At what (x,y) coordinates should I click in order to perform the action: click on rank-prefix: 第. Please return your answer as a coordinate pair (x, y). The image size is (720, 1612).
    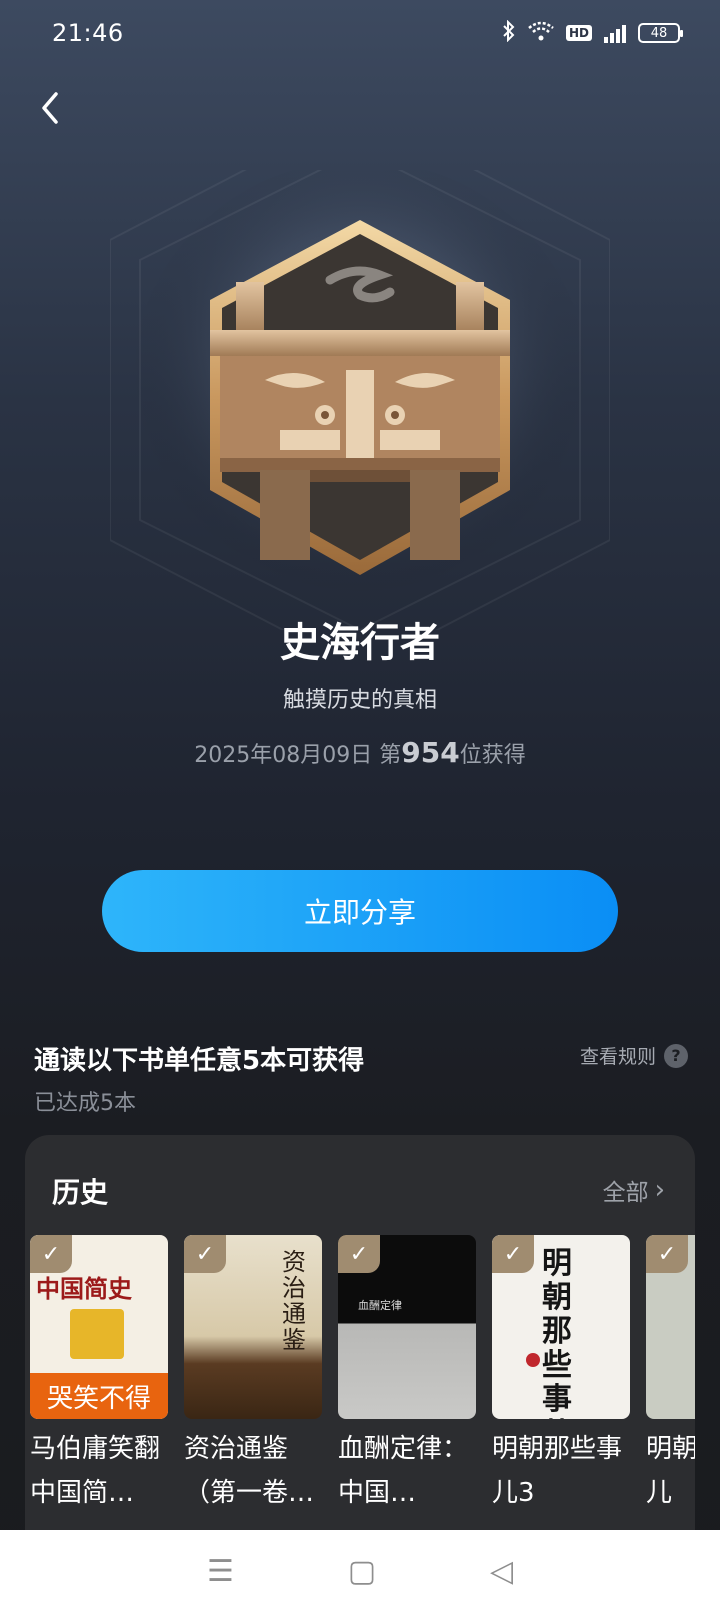
    Looking at the image, I should click on (390, 755).